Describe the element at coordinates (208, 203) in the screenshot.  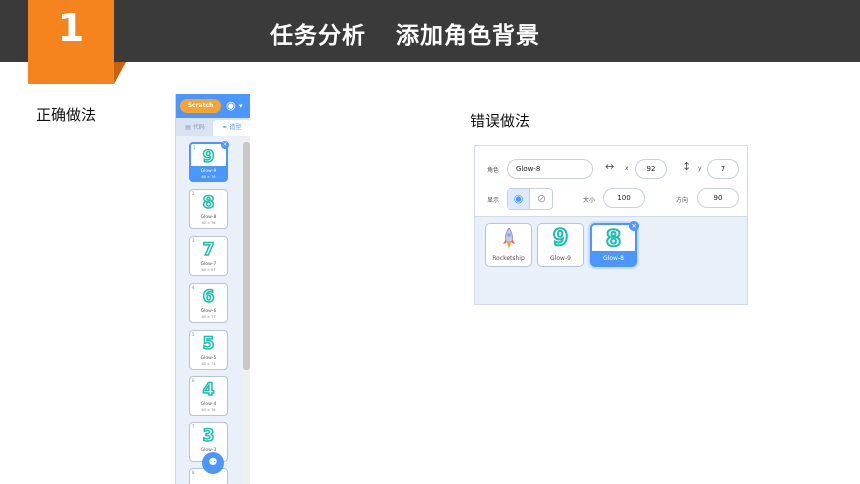
I see `costume-thumbnail: 8` at that location.